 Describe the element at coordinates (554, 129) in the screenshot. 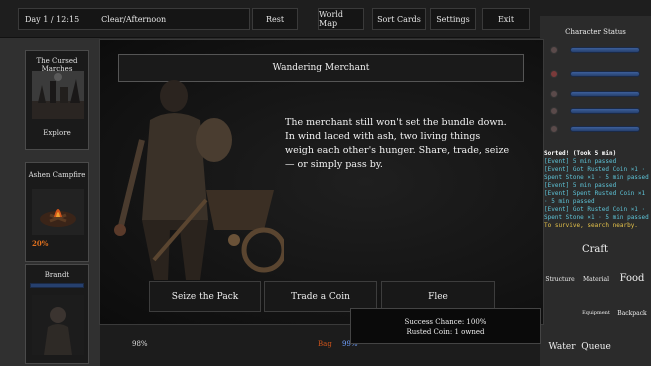

I see `stamina-icon` at that location.